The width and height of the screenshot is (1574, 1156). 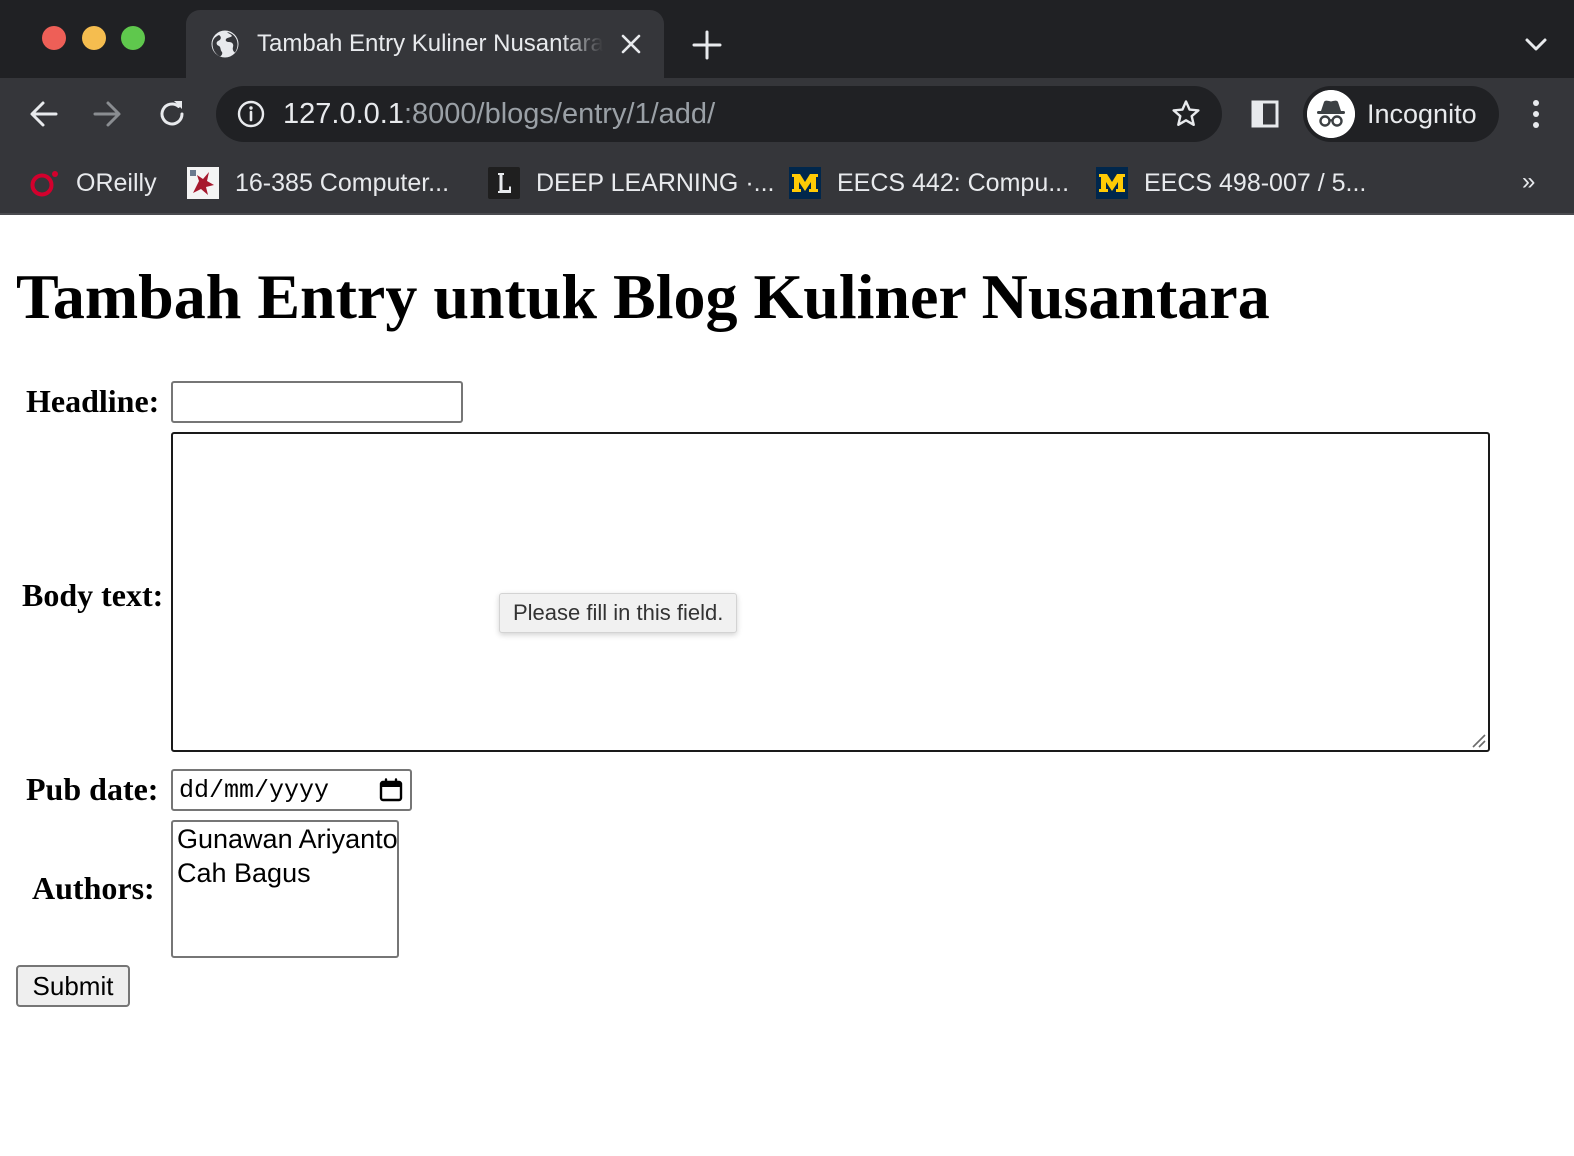 What do you see at coordinates (73, 986) in the screenshot?
I see `submit-button: Submit` at bounding box center [73, 986].